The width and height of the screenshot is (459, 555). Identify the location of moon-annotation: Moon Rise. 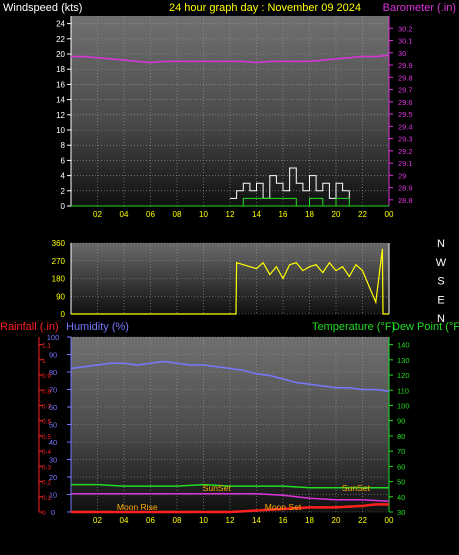
(137, 507).